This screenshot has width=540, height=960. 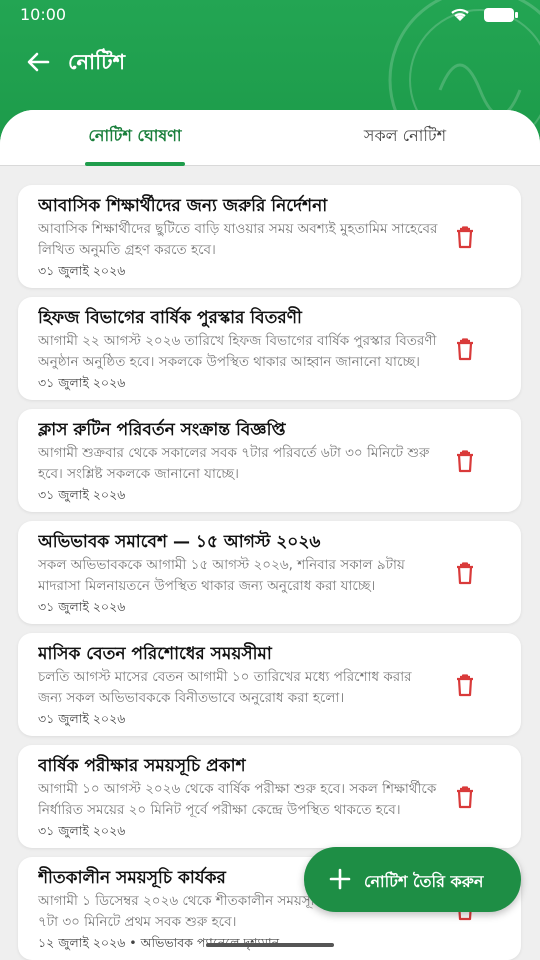 I want to click on page-title: নোটিশ, so click(x=97, y=62).